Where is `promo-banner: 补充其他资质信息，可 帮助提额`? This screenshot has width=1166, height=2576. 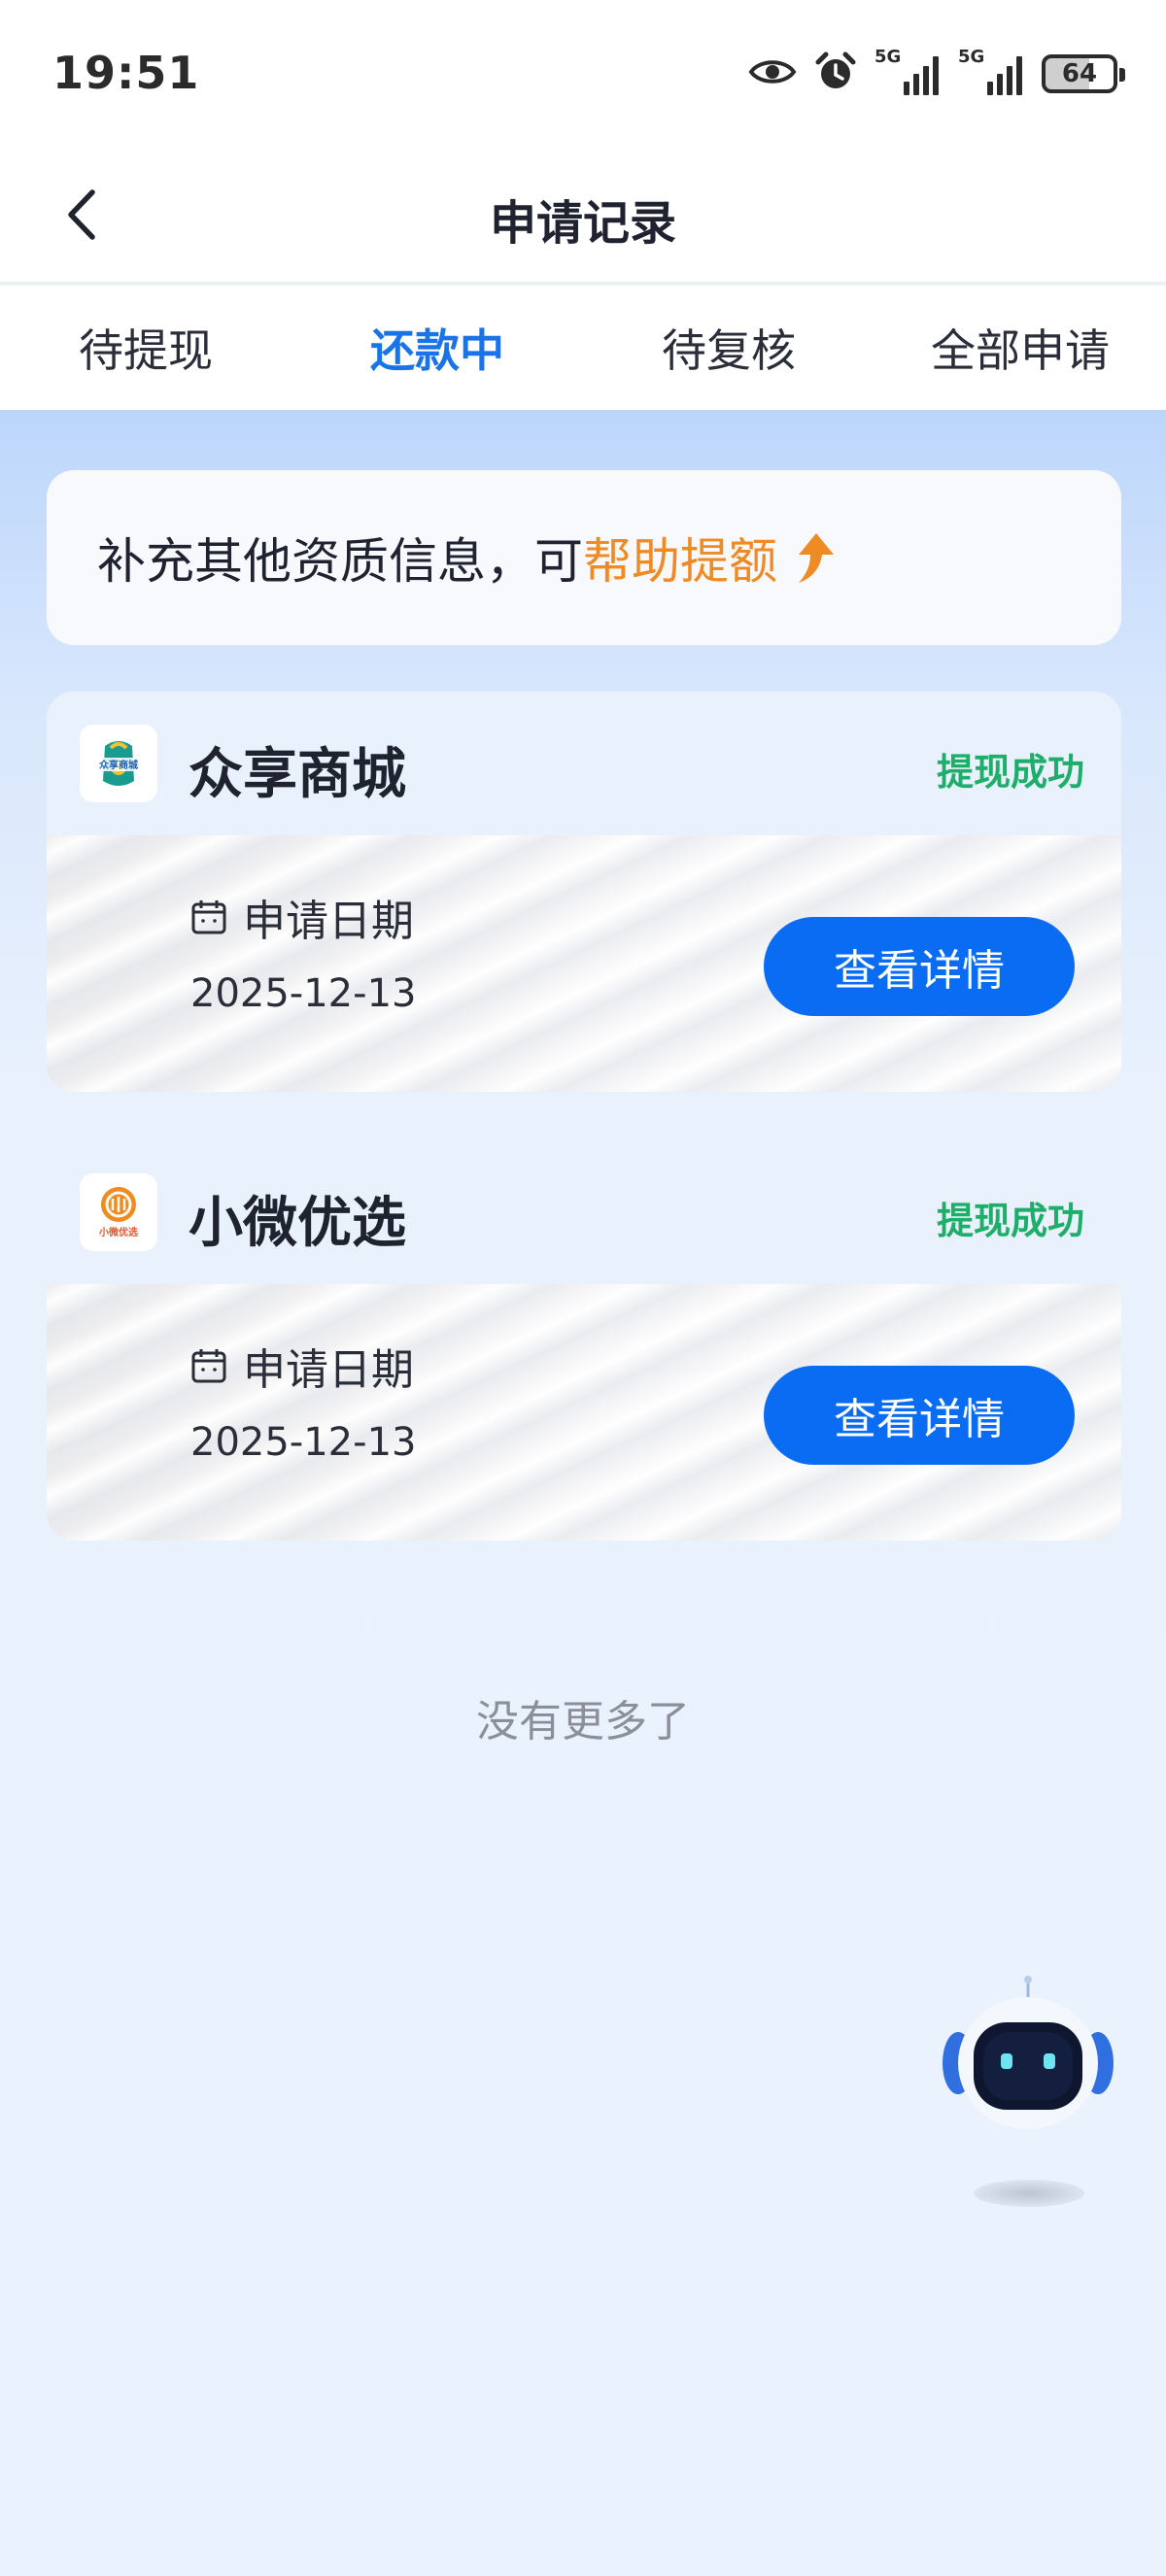
promo-banner: 补充其他资质信息，可 帮助提额 is located at coordinates (584, 557).